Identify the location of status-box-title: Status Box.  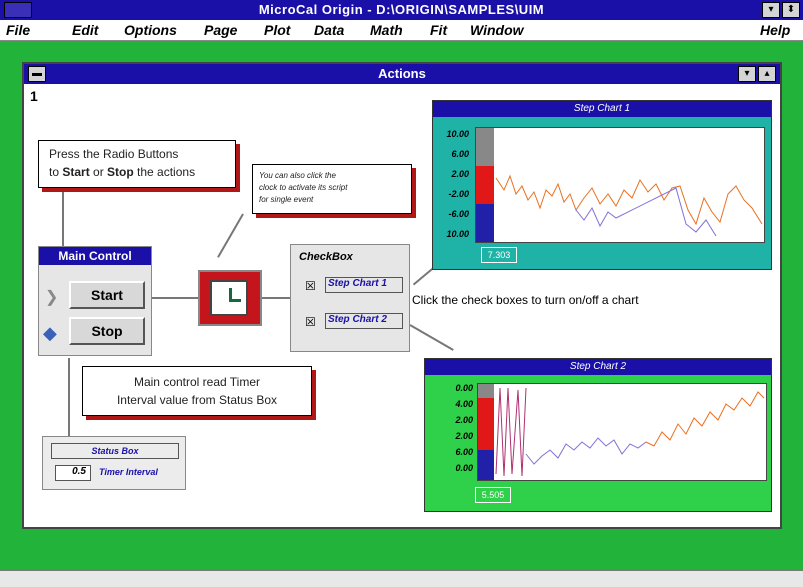
(115, 451).